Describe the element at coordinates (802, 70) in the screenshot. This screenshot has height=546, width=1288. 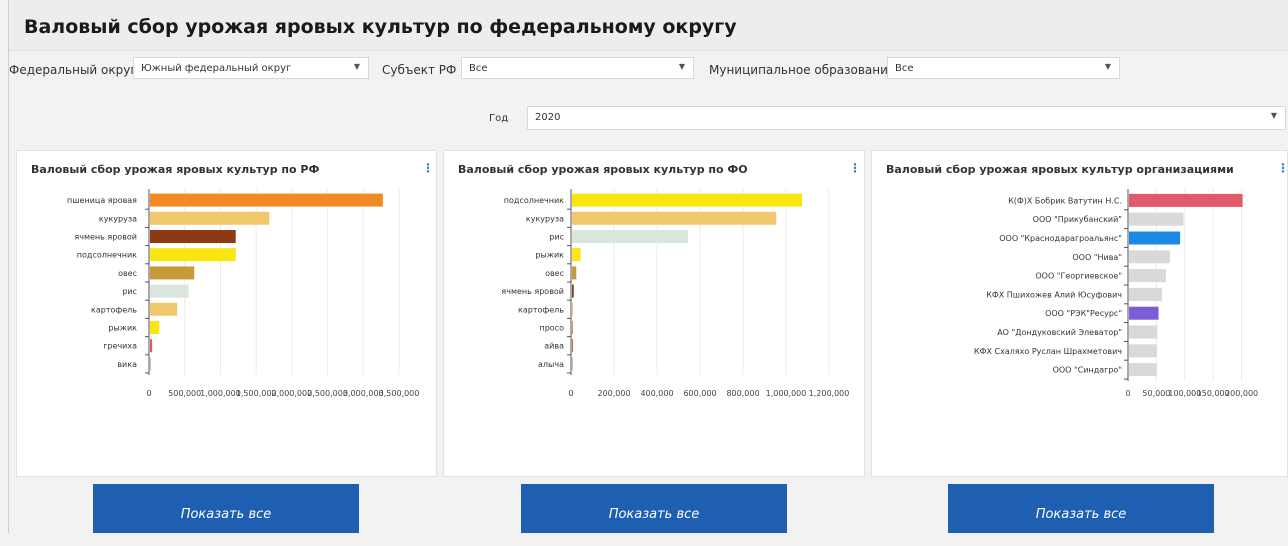
I see `municipal-label: Муниципальное образование` at that location.